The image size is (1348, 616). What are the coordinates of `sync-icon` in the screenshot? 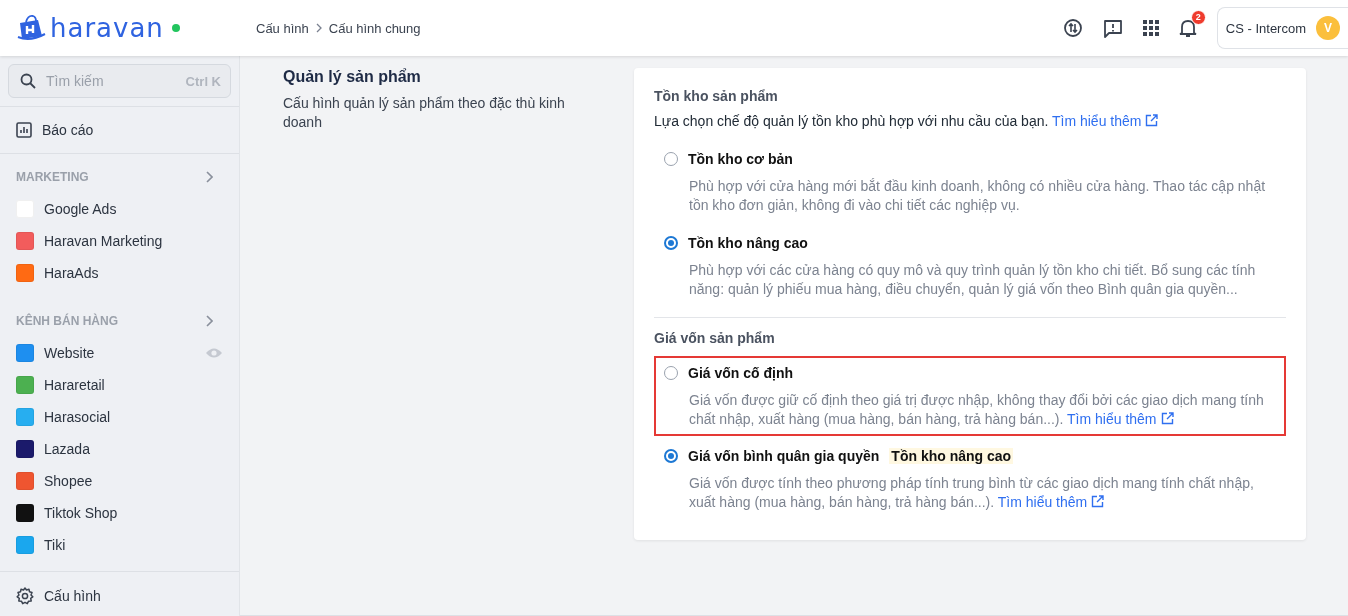 It's located at (1072, 28).